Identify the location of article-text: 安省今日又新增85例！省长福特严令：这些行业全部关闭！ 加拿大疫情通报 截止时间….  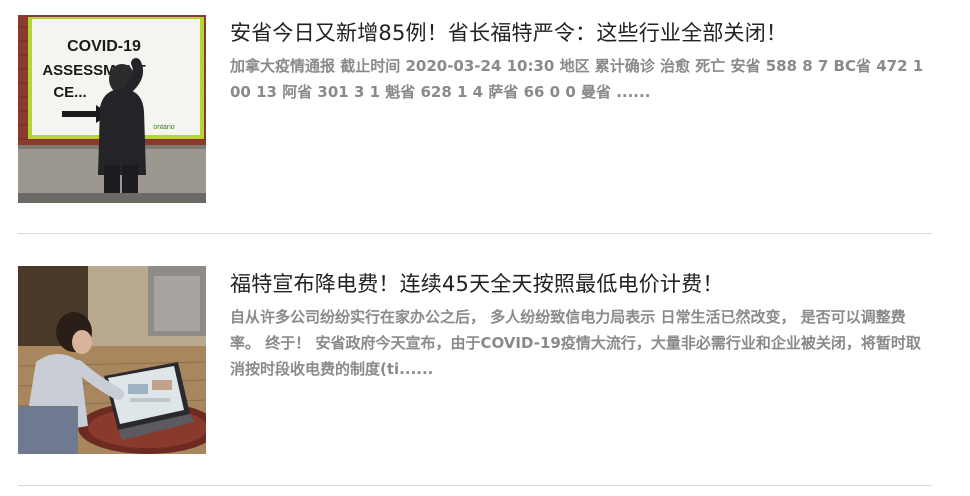
(581, 60).